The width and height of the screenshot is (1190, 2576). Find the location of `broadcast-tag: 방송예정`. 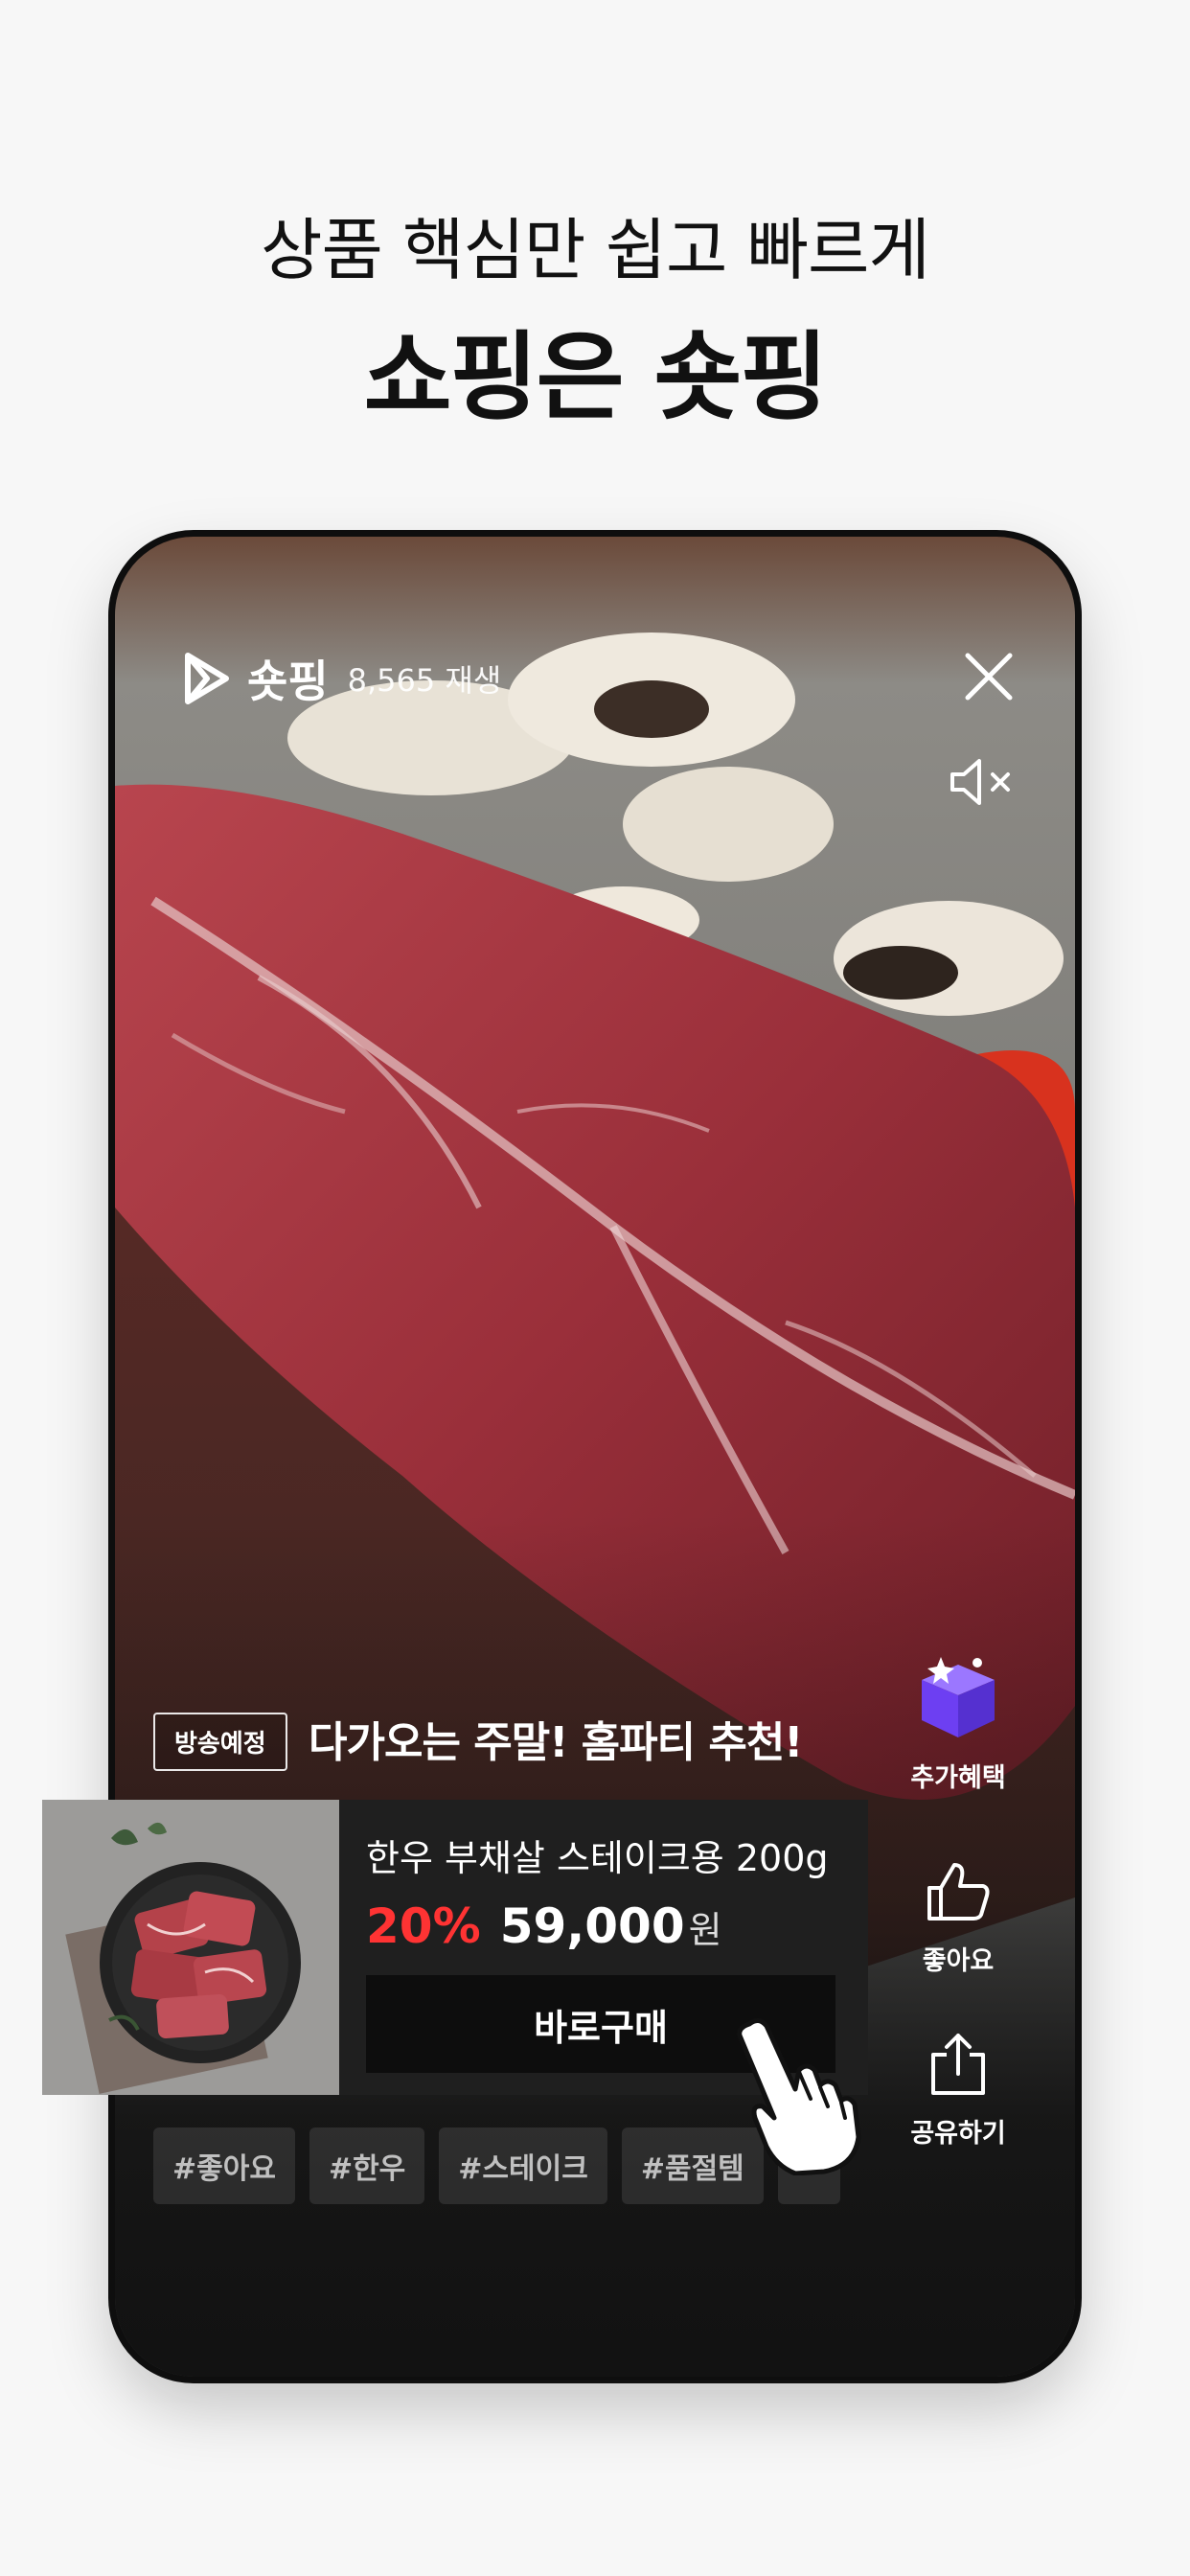

broadcast-tag: 방송예정 is located at coordinates (220, 1742).